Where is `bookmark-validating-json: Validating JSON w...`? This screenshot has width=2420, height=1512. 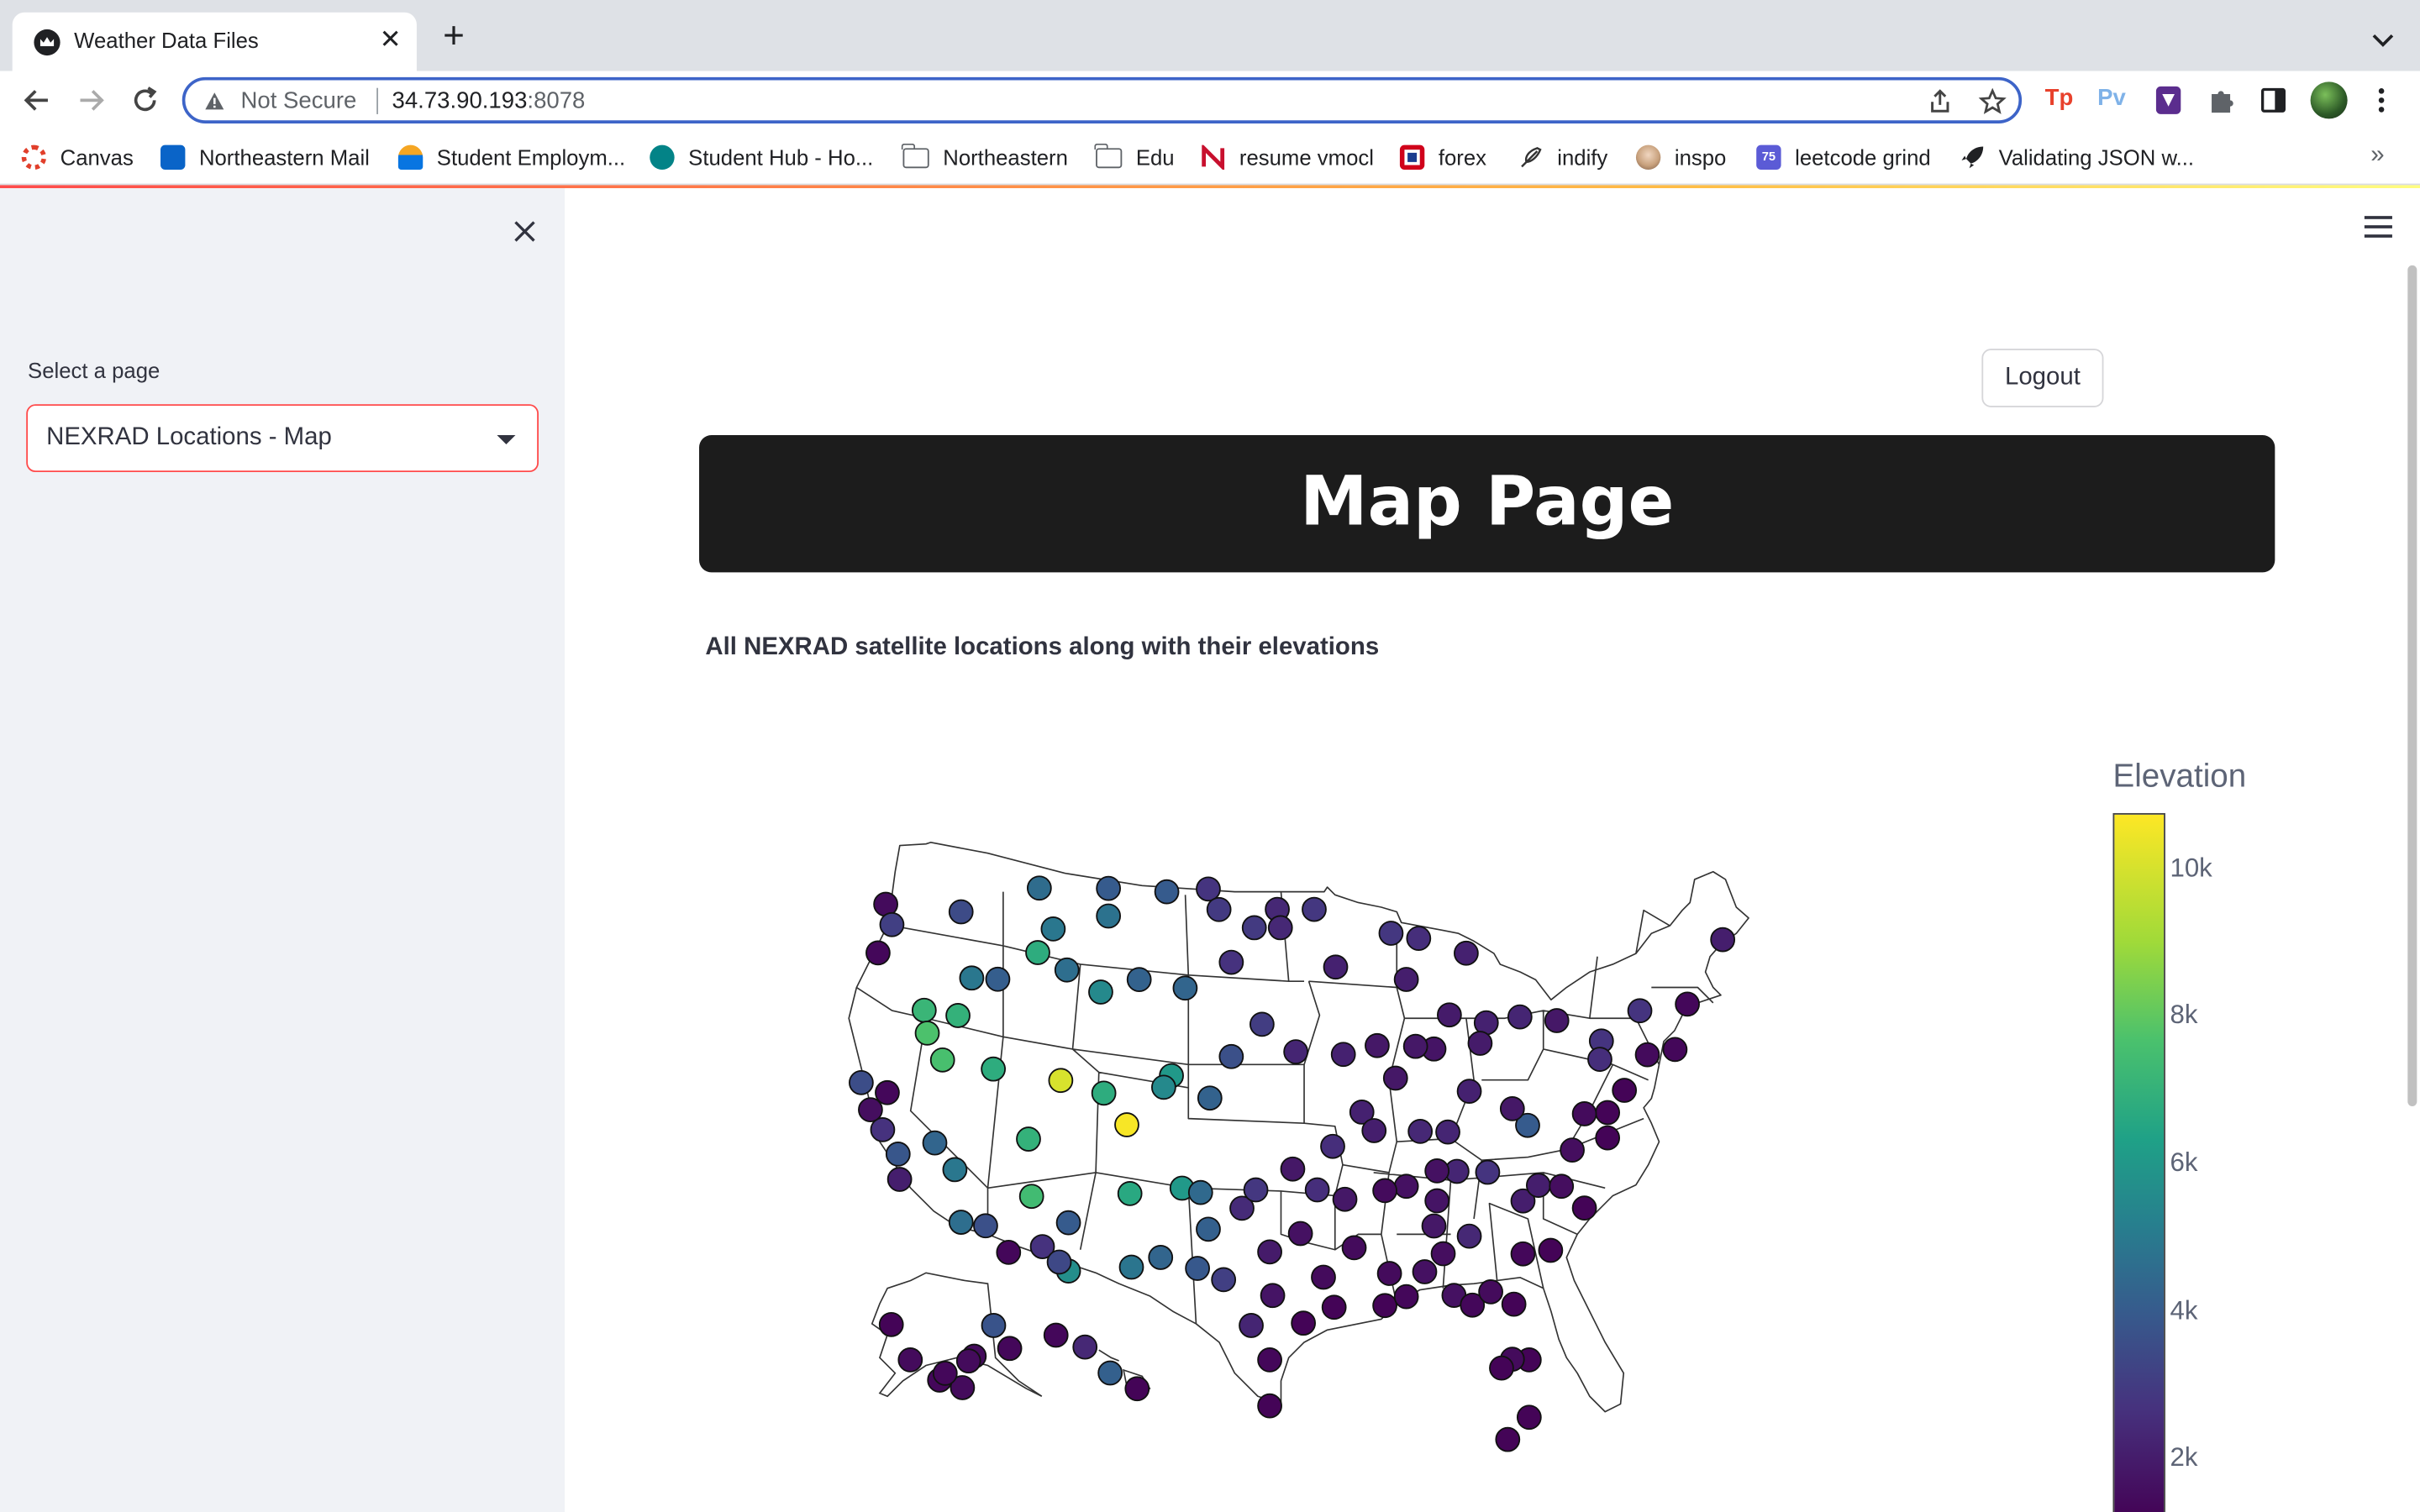 bookmark-validating-json: Validating JSON w... is located at coordinates (2077, 157).